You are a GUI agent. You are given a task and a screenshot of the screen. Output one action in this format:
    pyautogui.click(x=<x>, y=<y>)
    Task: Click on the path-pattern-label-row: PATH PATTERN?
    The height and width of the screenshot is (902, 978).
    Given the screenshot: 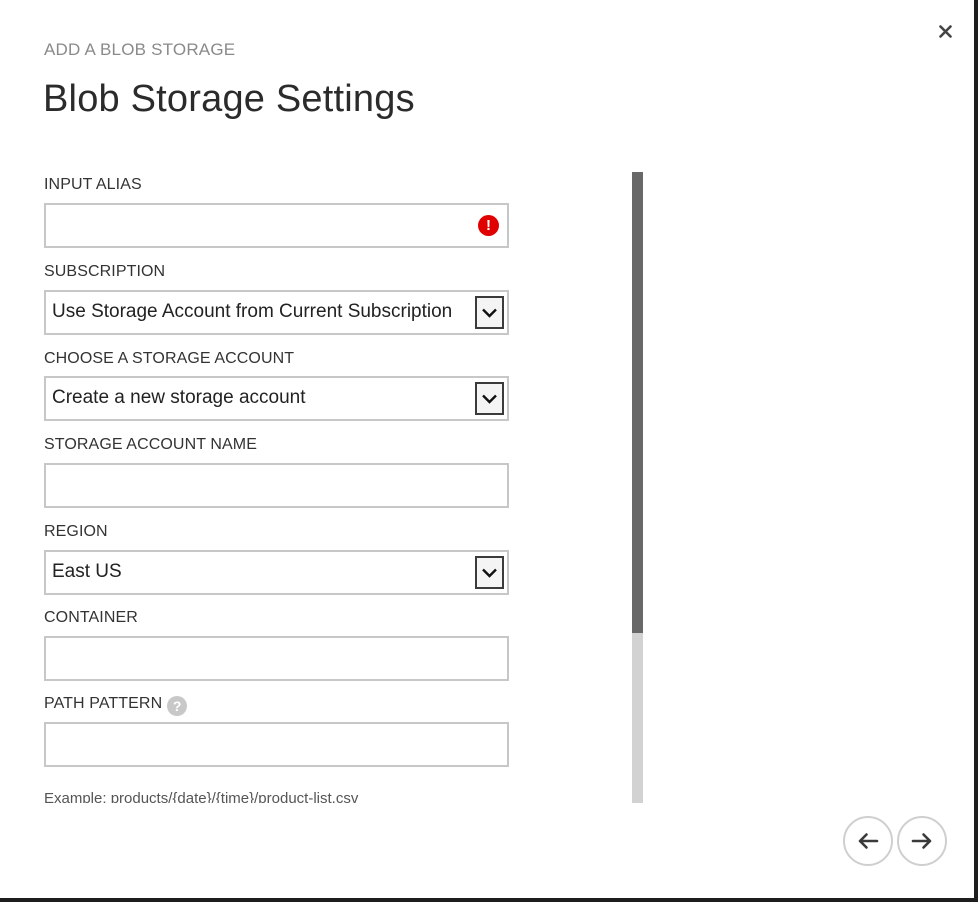 What is the action you would take?
    pyautogui.click(x=116, y=705)
    